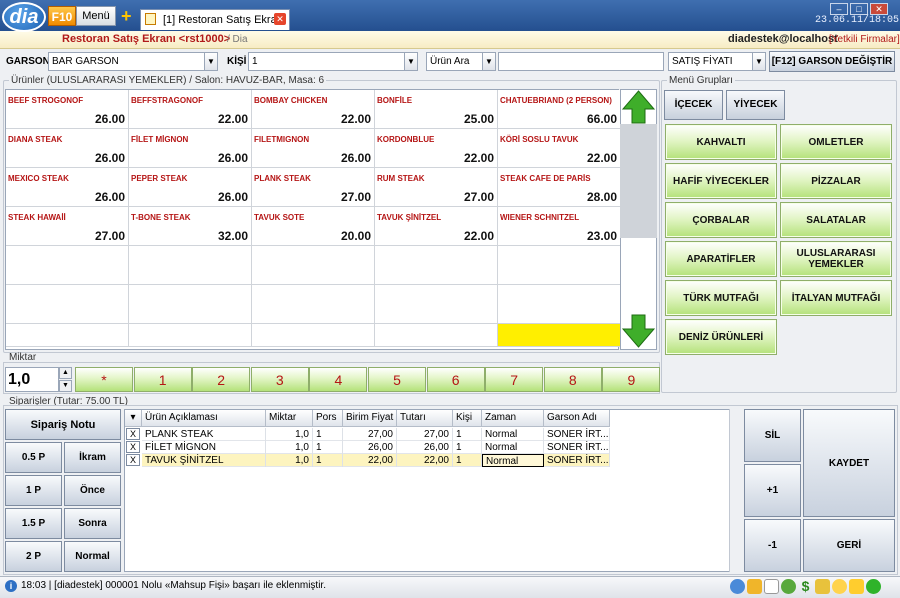 This screenshot has width=900, height=598. Describe the element at coordinates (721, 181) in the screenshot. I see `menu-group-button: HAFİF YİYECEKLER` at that location.